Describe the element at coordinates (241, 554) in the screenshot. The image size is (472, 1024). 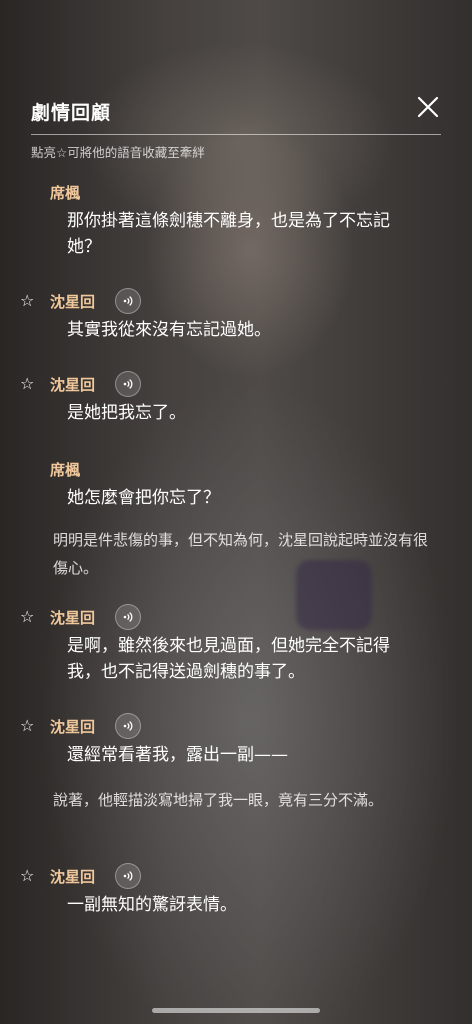
I see `narration-text: 明明是件悲傷的事，但不知為何，沈星回說起時並沒有很傷心。` at that location.